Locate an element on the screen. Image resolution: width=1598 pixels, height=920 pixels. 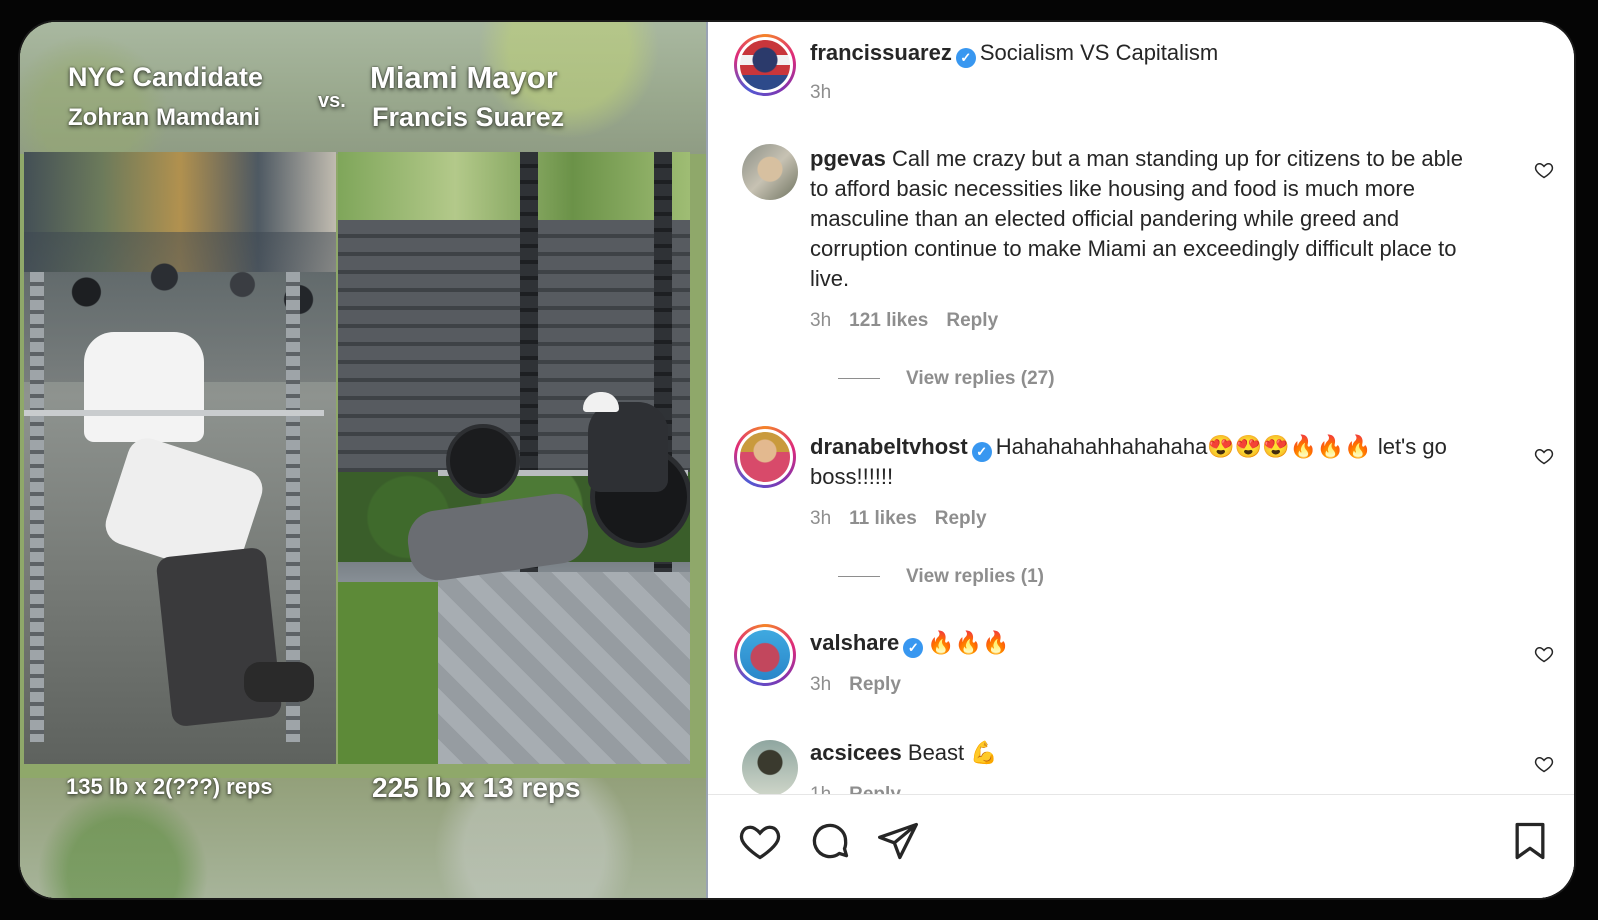
comment-text: 🔥🔥🔥 is located at coordinates (968, 642).